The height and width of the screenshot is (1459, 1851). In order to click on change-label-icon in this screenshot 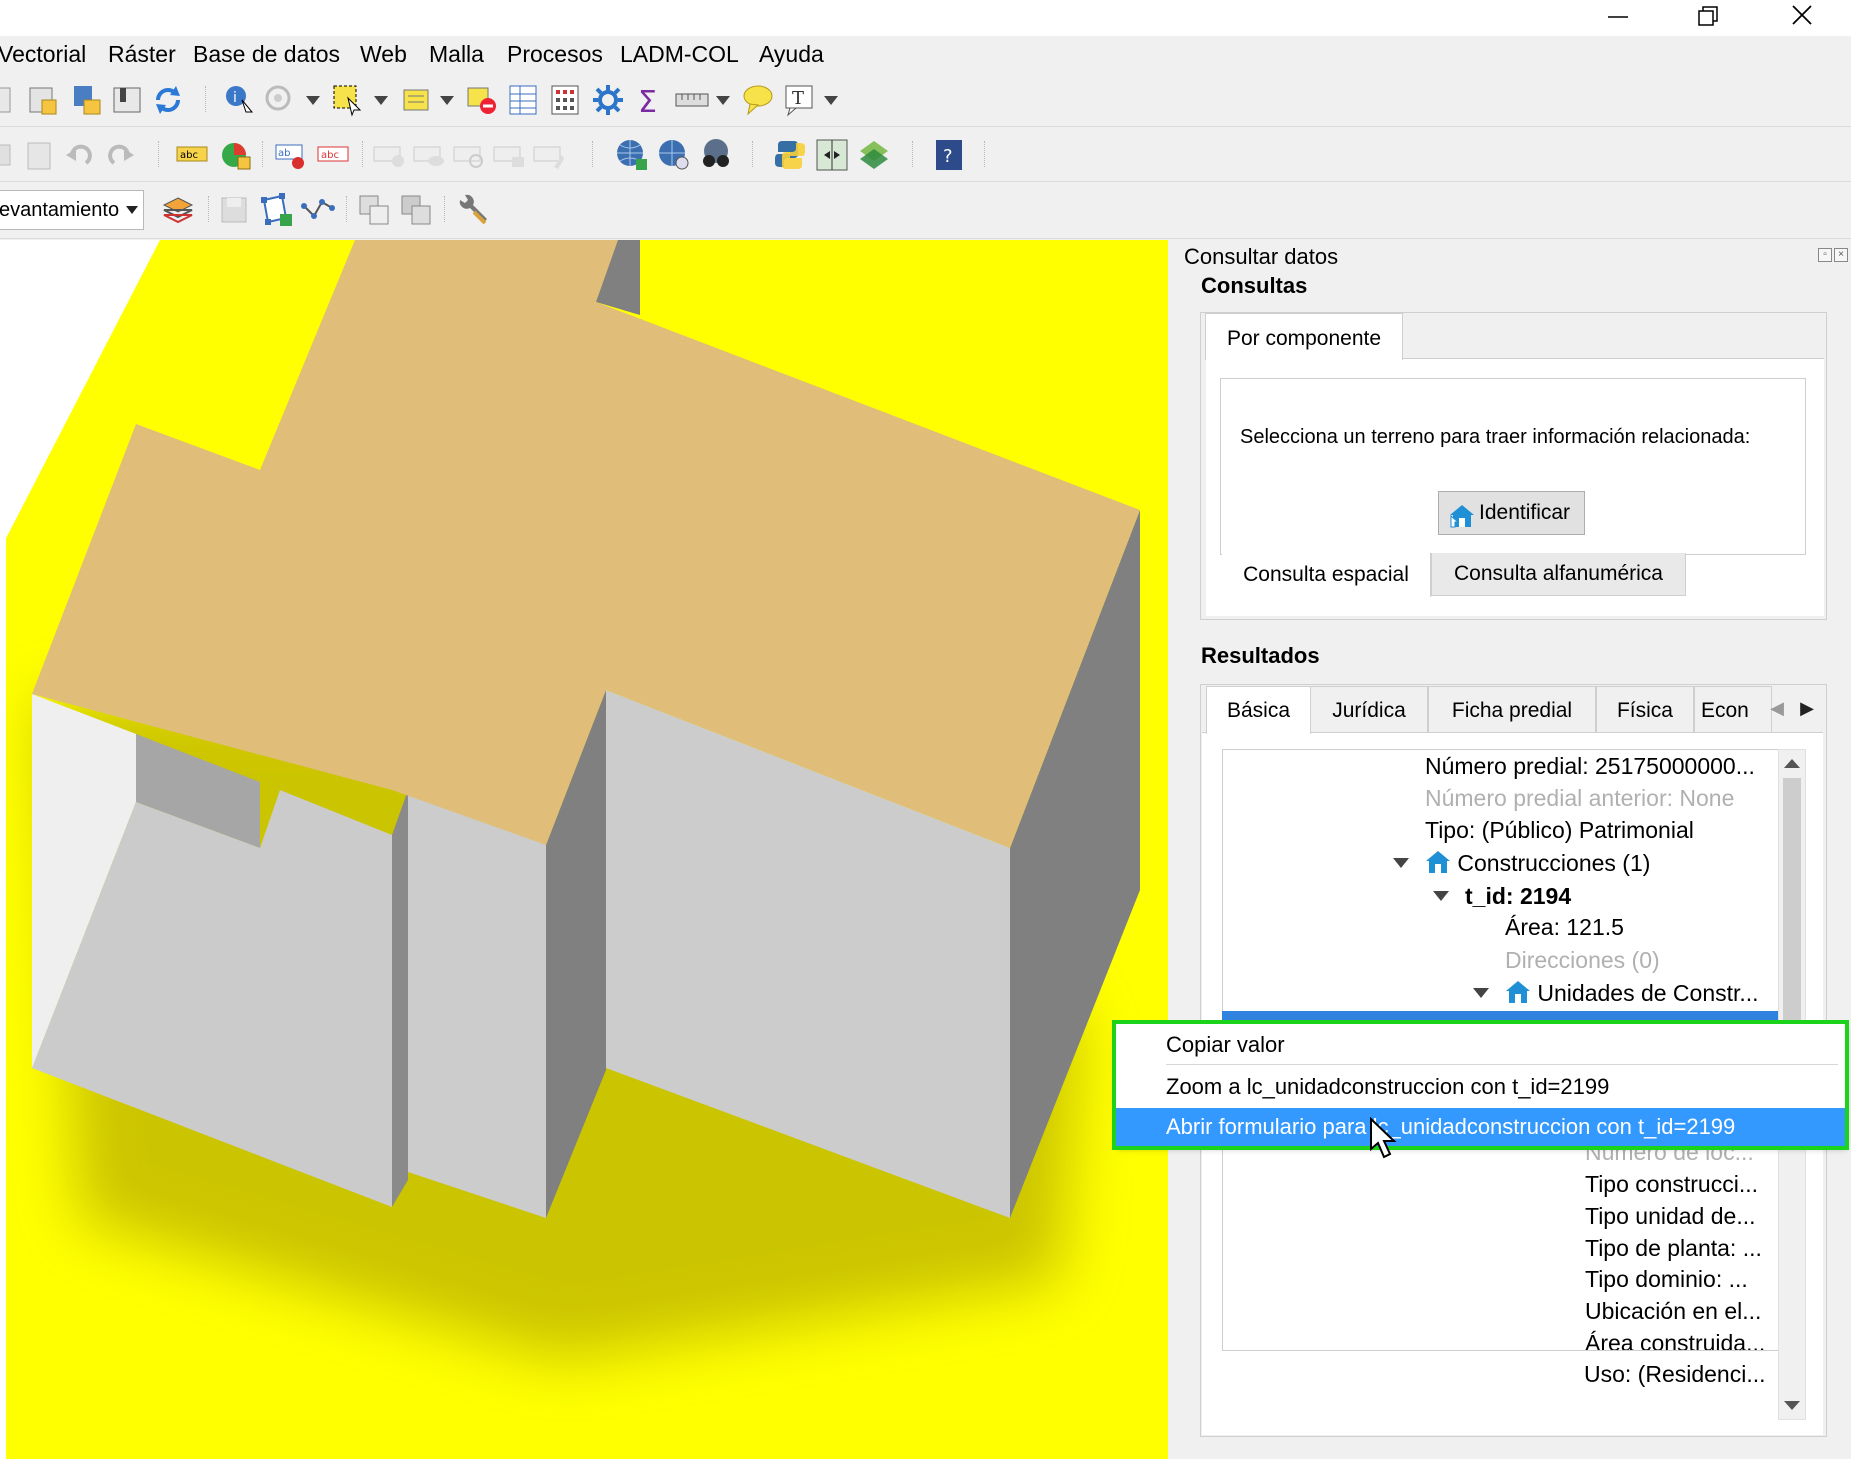, I will do `click(510, 155)`.